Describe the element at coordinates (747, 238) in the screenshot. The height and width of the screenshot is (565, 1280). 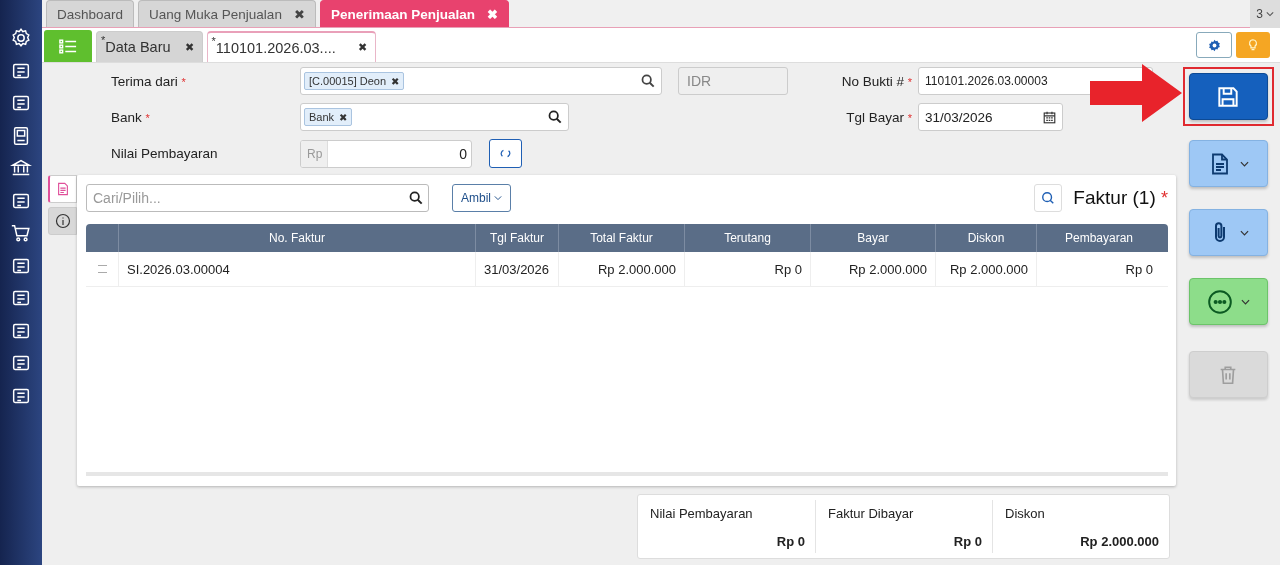
I see `column-header: Terutang` at that location.